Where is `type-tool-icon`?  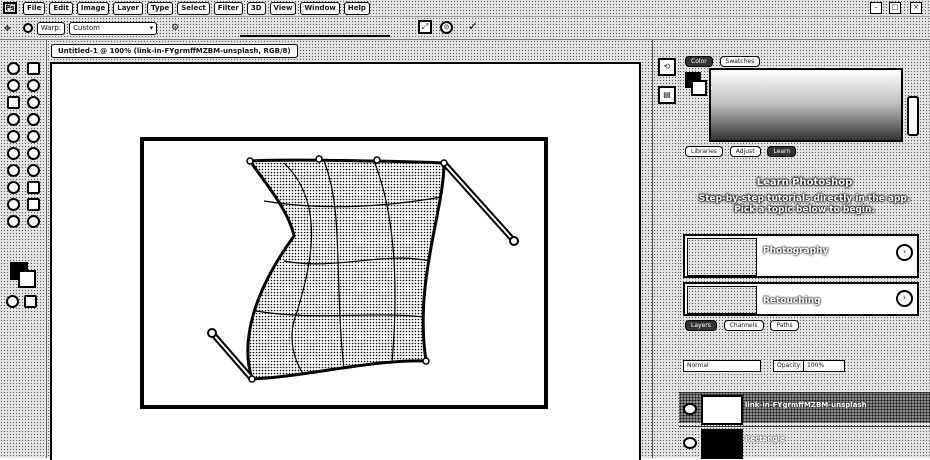 type-tool-icon is located at coordinates (33, 187).